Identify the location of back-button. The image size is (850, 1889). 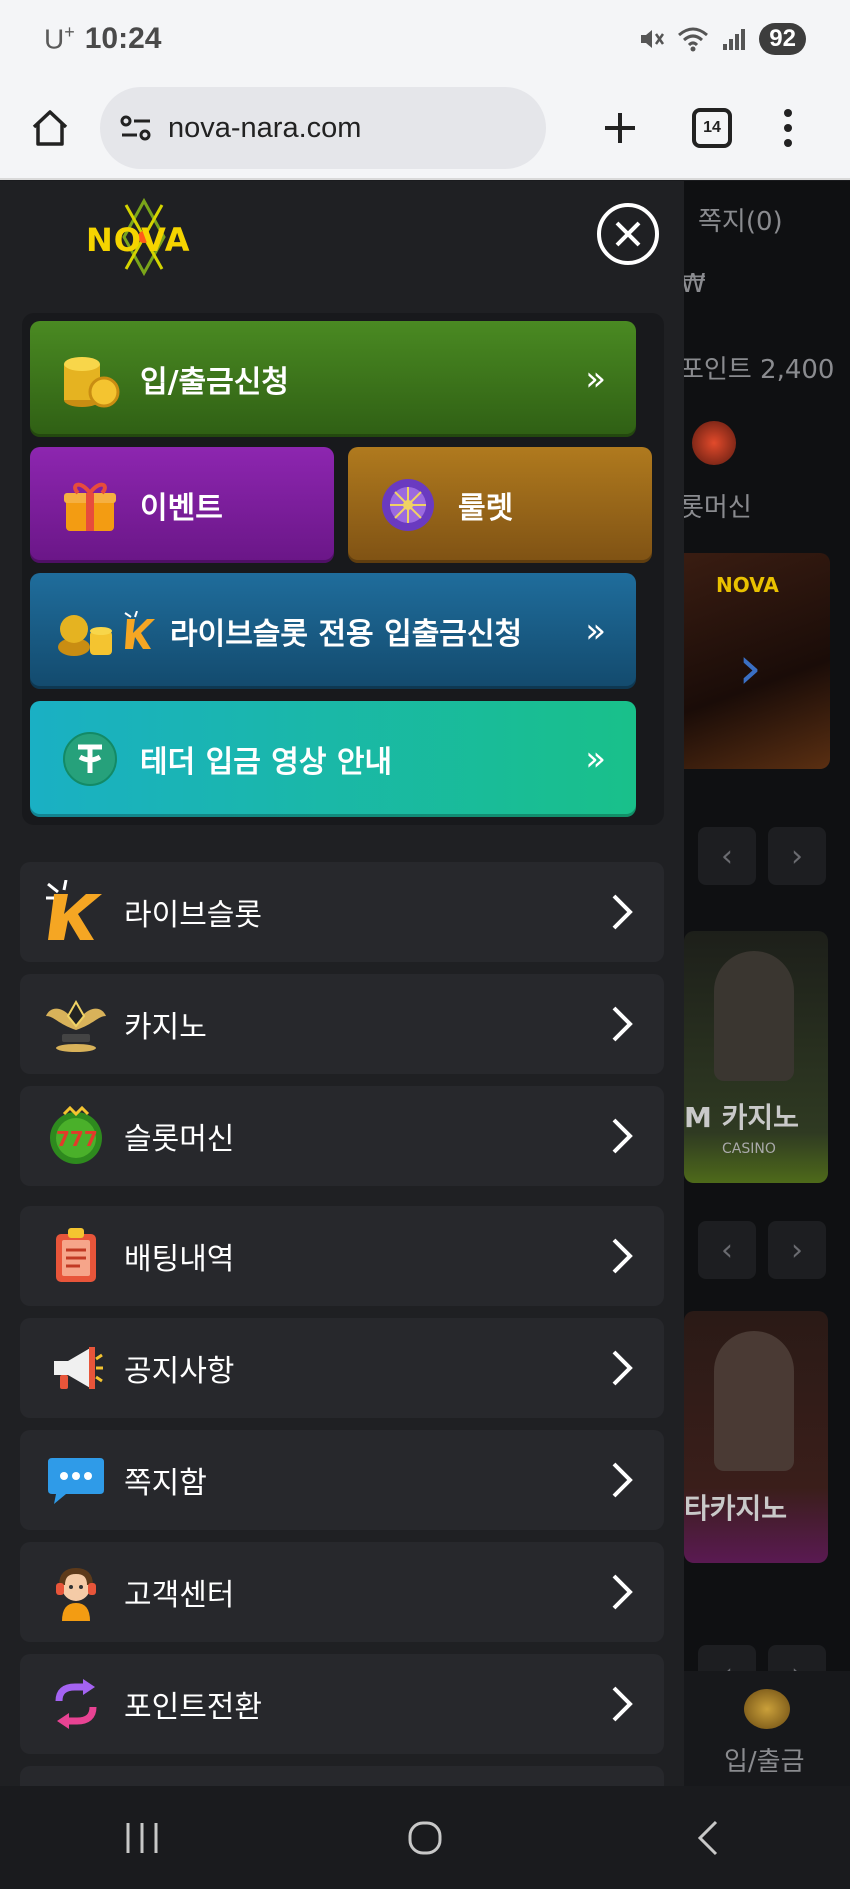
(708, 1838).